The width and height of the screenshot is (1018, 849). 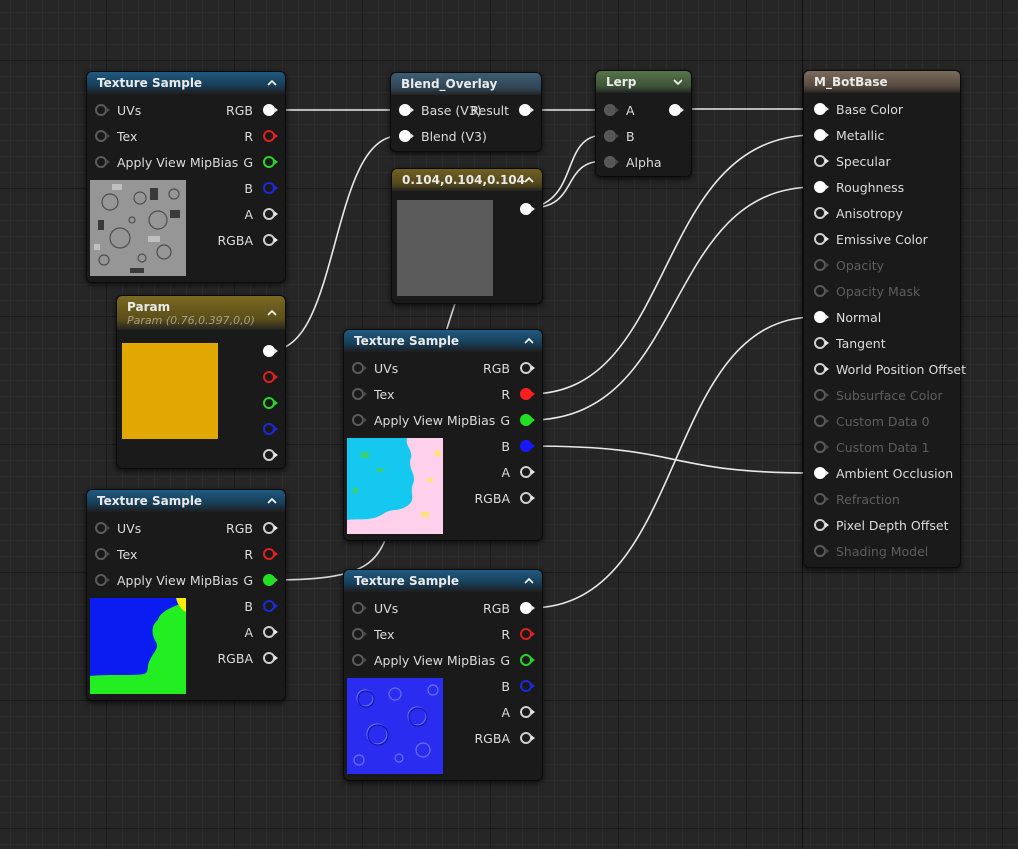 What do you see at coordinates (883, 473) in the screenshot?
I see `material-input-ambient-occlusion: Ambient Occlusion` at bounding box center [883, 473].